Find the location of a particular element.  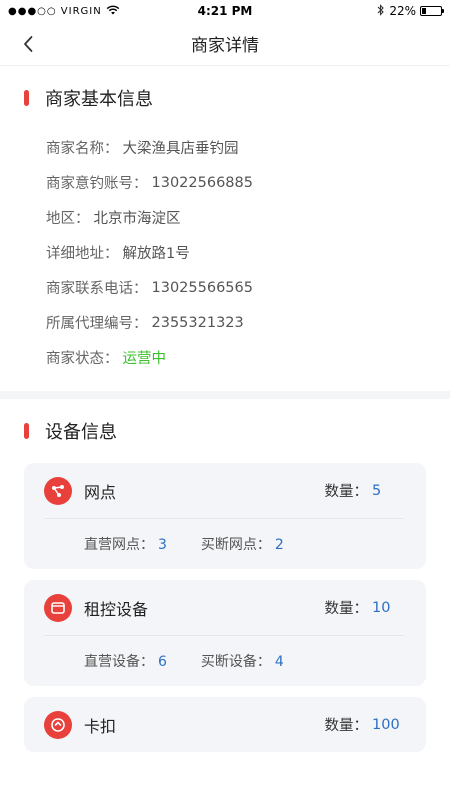

device-icon is located at coordinates (58, 607).